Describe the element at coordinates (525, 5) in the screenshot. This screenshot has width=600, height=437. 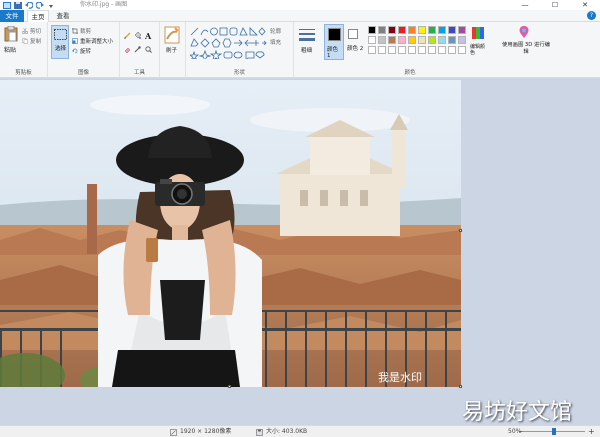
I see `minimize-button: —` at that location.